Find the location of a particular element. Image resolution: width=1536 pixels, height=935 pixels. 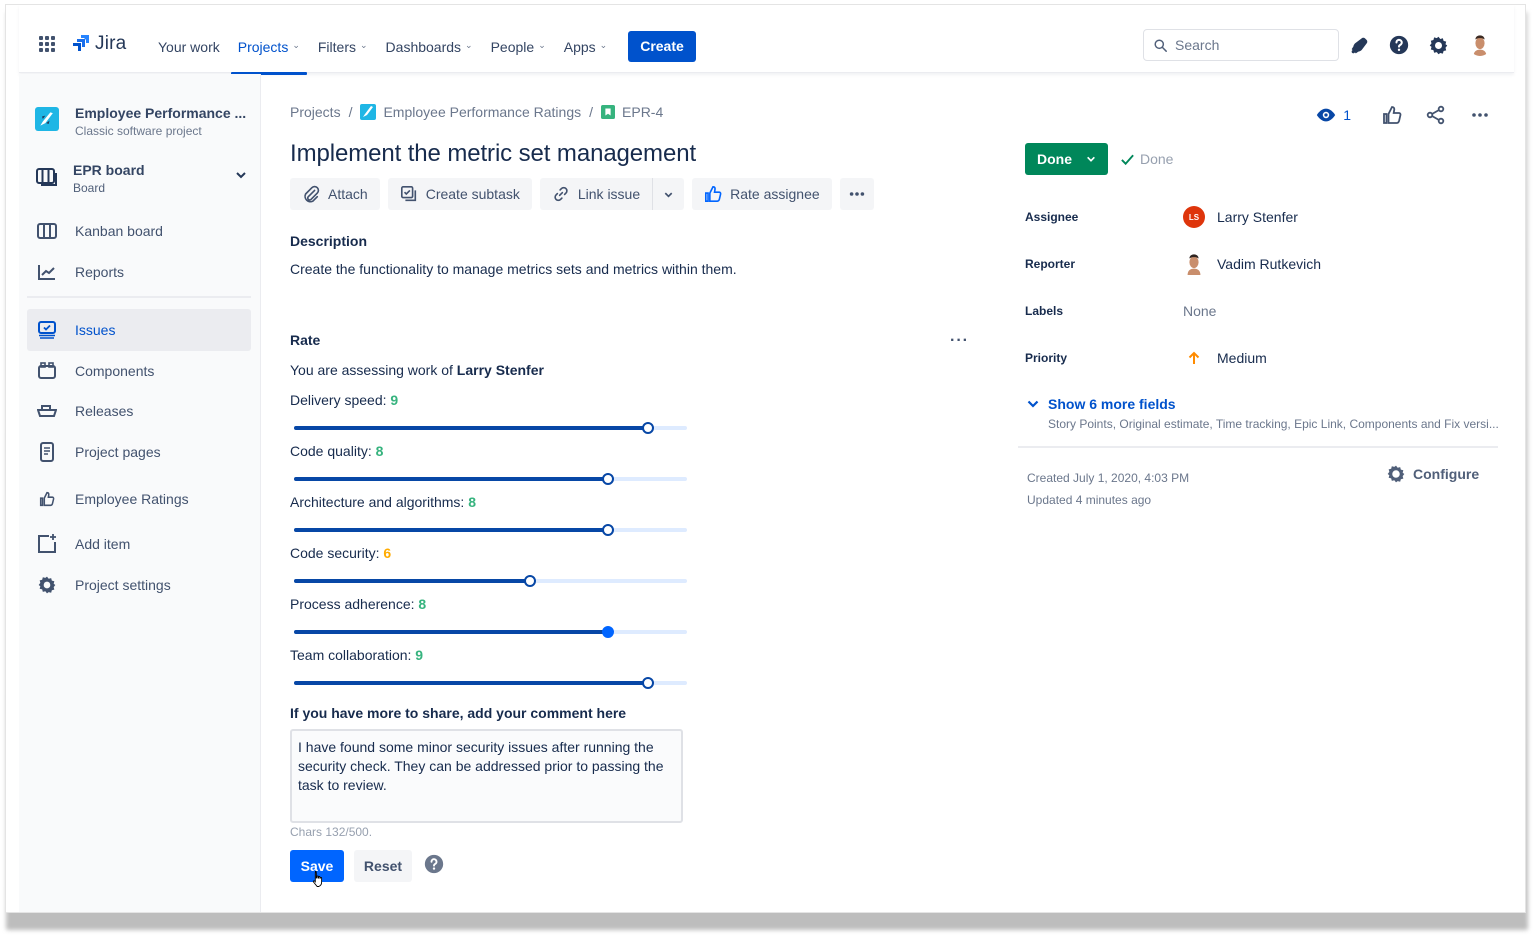

priority-value: Medium is located at coordinates (1225, 358).